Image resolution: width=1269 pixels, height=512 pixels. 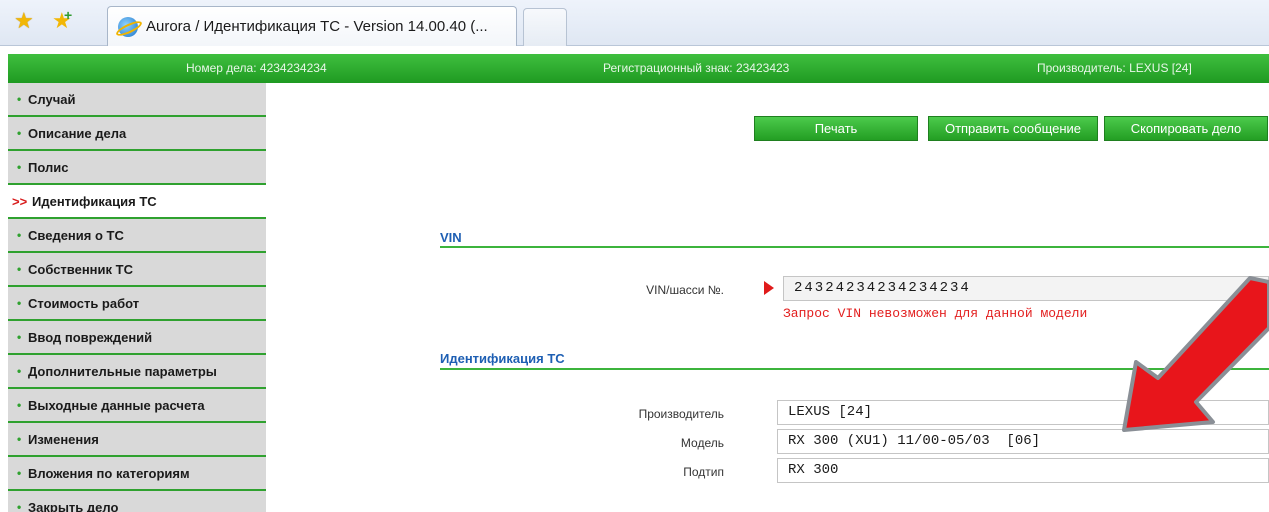 I want to click on sidebar-item-vehicle-info: • Сведения о ТС, so click(x=137, y=236).